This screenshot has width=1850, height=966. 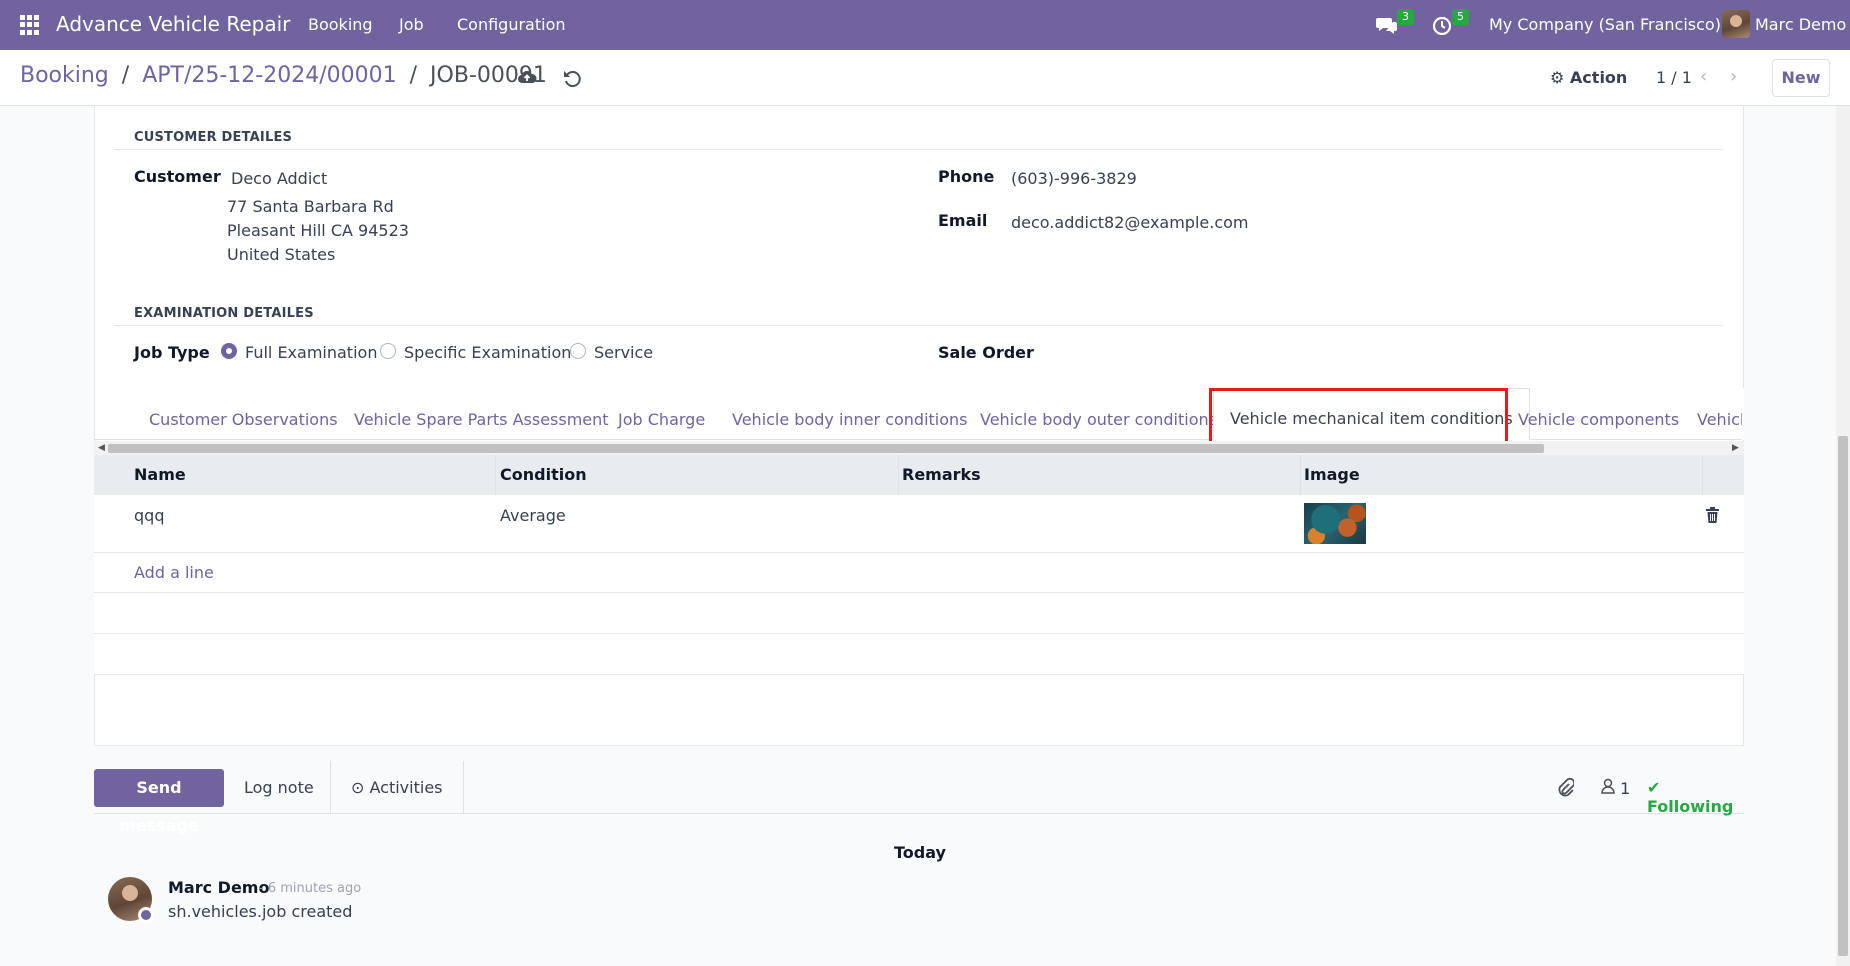 What do you see at coordinates (1735, 448) in the screenshot?
I see `scroll-right-arrow-icon: ▶` at bounding box center [1735, 448].